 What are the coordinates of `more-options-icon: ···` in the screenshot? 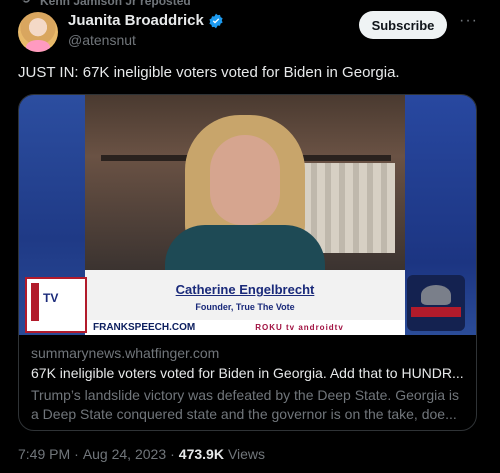 It's located at (468, 21).